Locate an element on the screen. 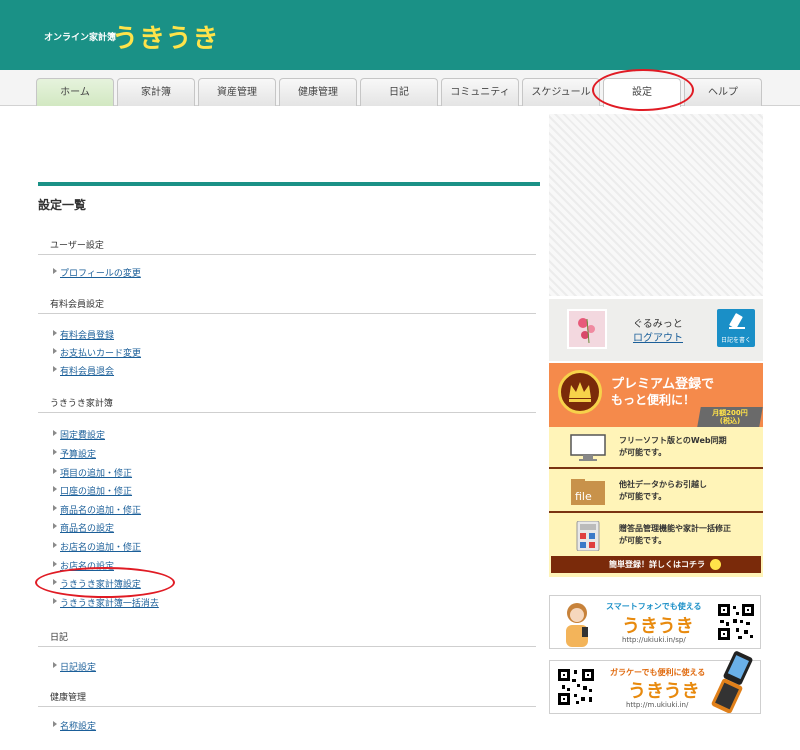 The width and height of the screenshot is (800, 750). keitai-banner: ガラケーでも便利に使える うきうき http://m.ukiuki.in/ is located at coordinates (655, 682).